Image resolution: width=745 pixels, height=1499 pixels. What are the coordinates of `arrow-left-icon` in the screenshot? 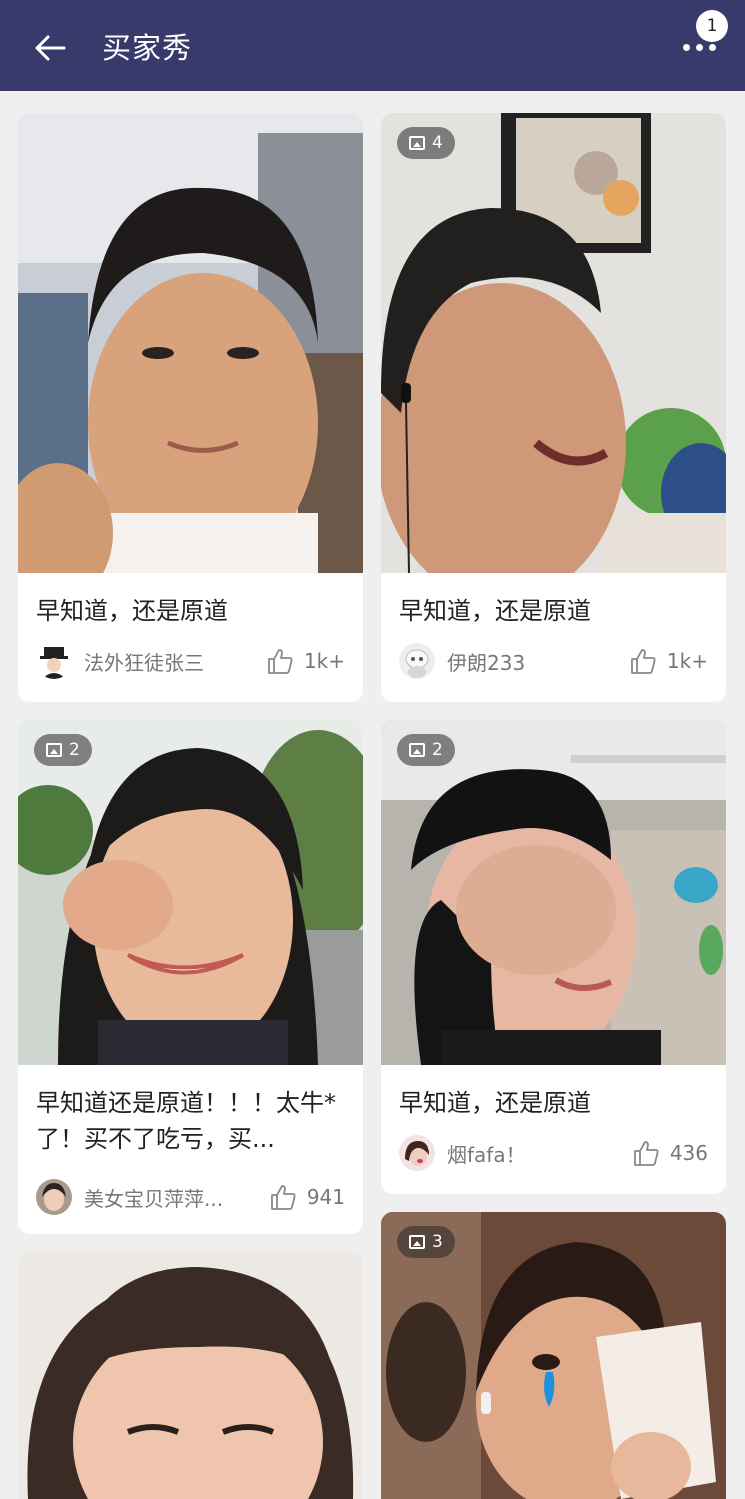 It's located at (50, 48).